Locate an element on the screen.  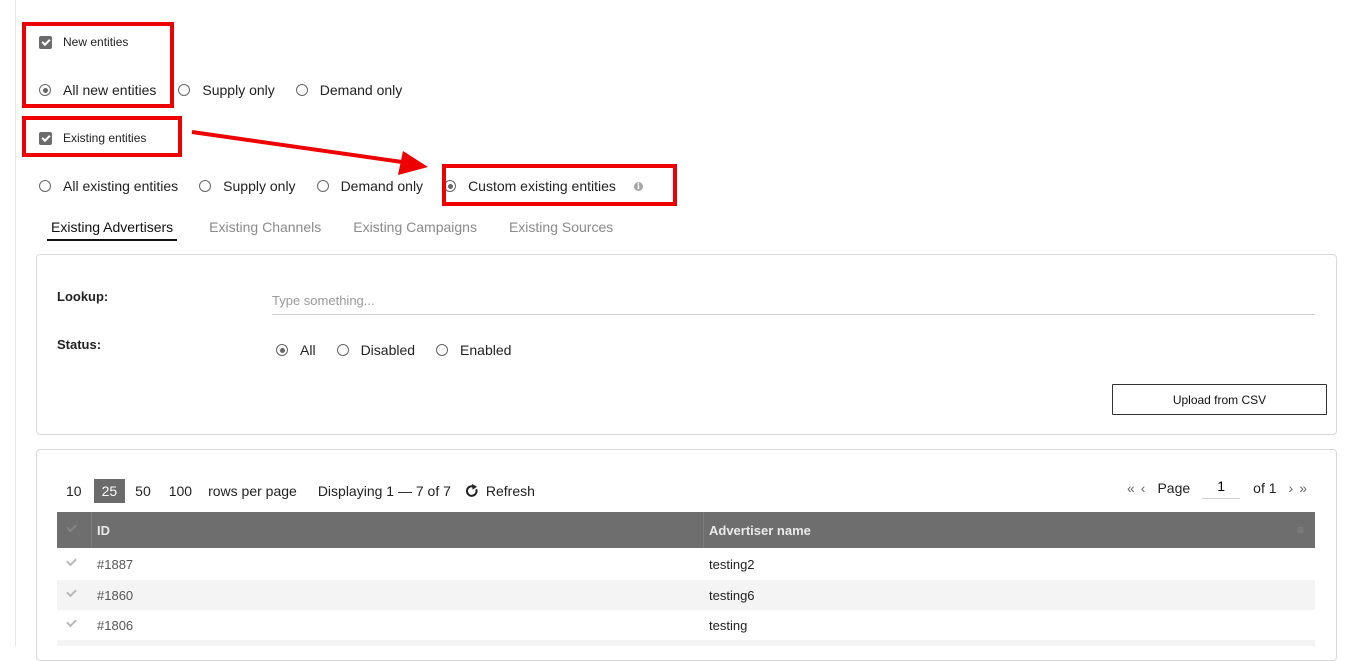
page-total: of 1 is located at coordinates (1265, 488).